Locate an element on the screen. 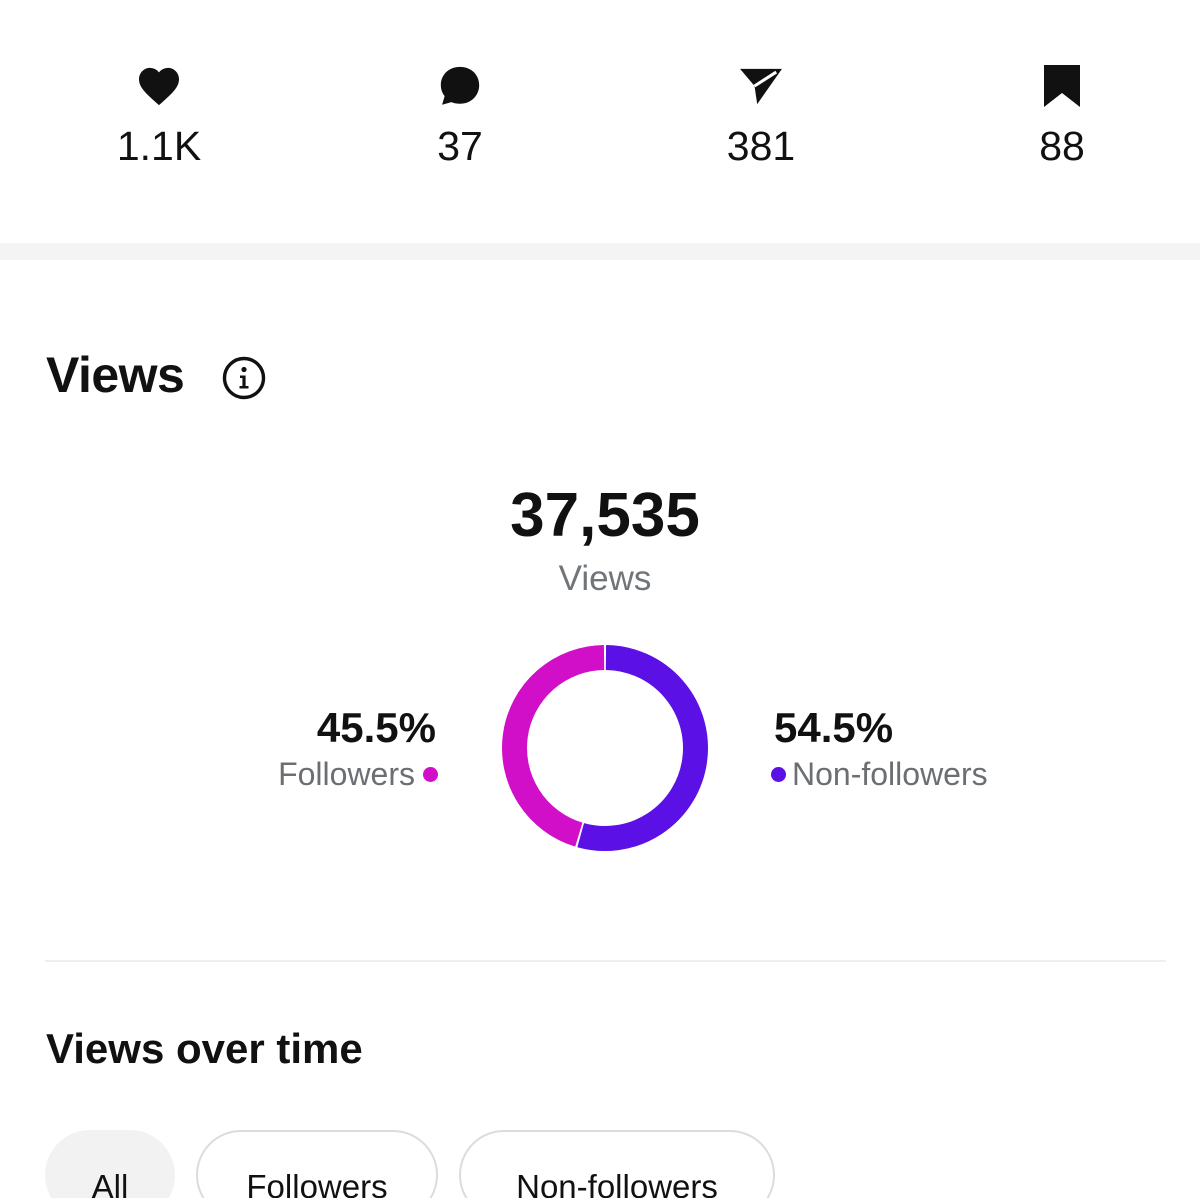 The image size is (1200, 1198). comments-stat: 37 is located at coordinates (460, 115).